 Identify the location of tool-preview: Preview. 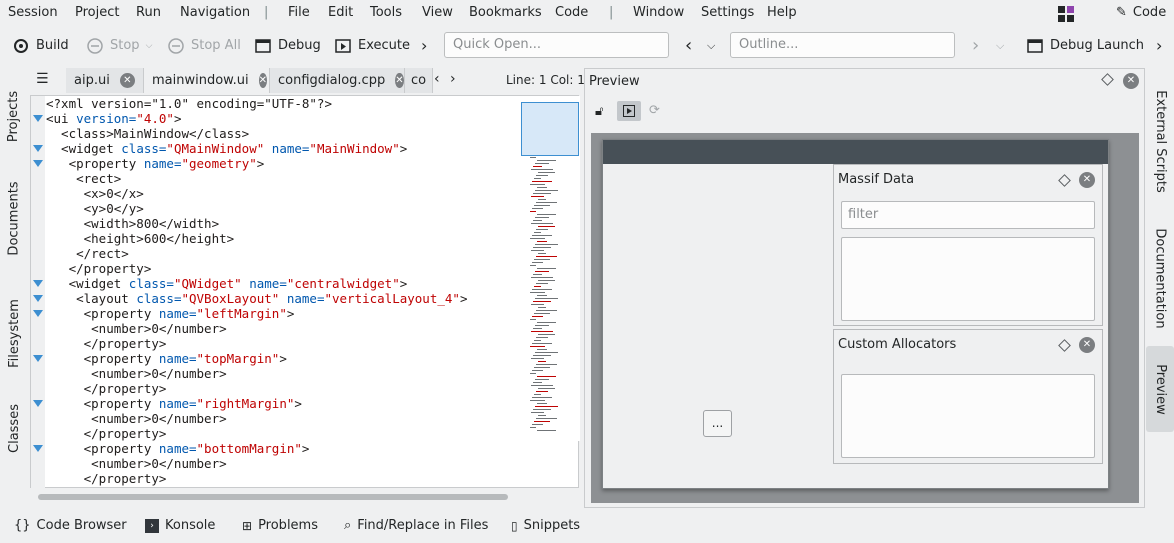
(1160, 389).